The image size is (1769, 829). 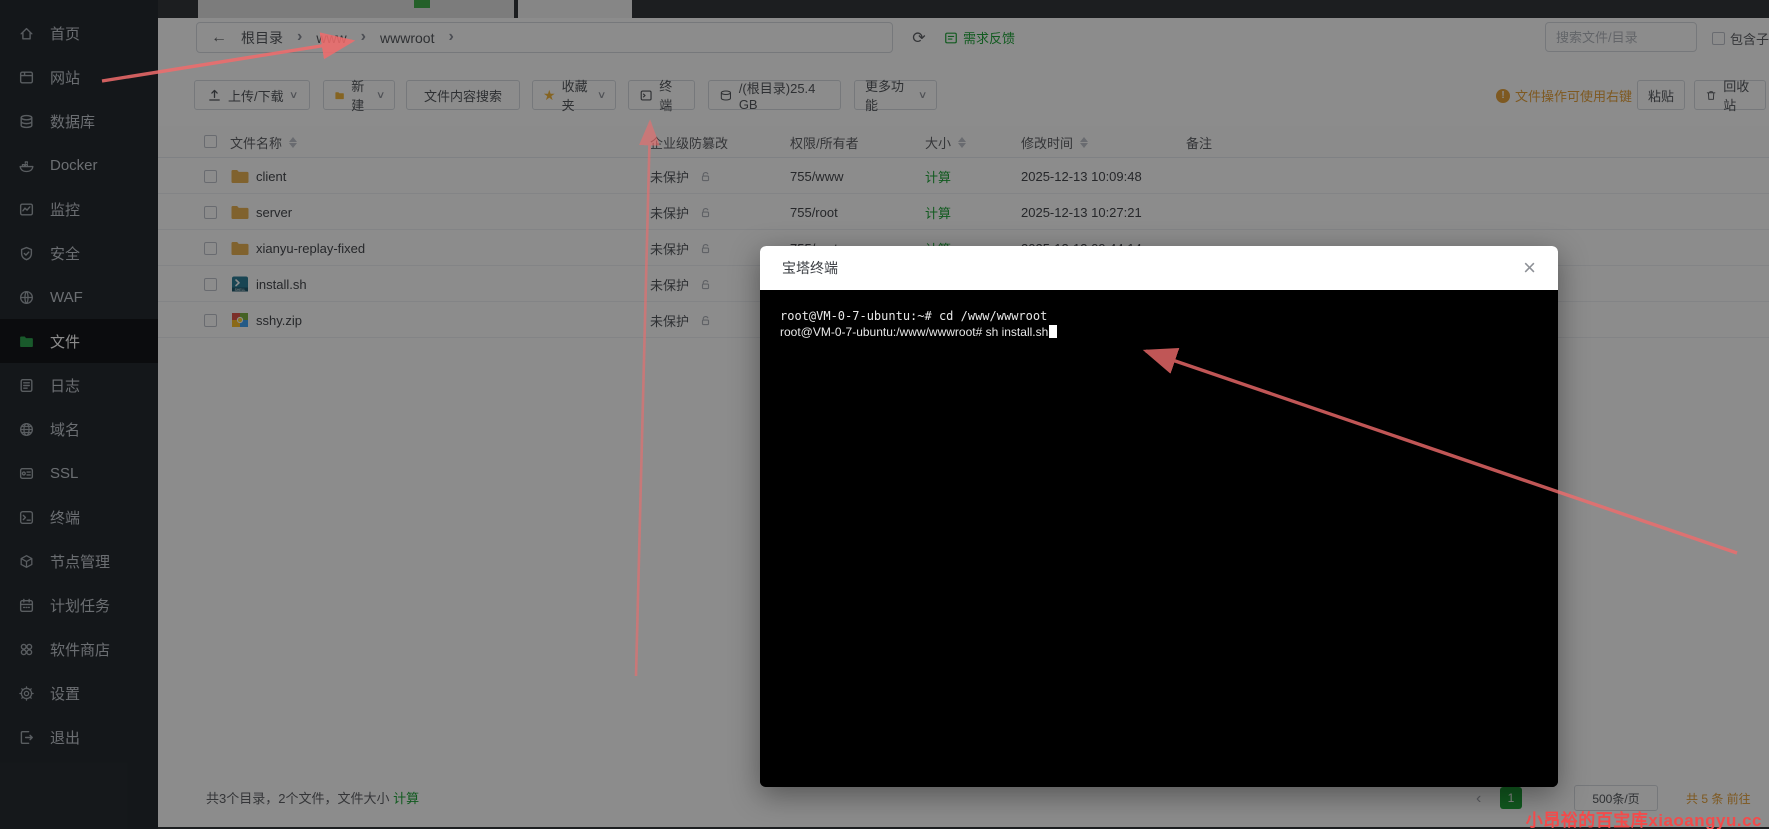 What do you see at coordinates (810, 268) in the screenshot?
I see `terminal-modal-title: 宝塔终端` at bounding box center [810, 268].